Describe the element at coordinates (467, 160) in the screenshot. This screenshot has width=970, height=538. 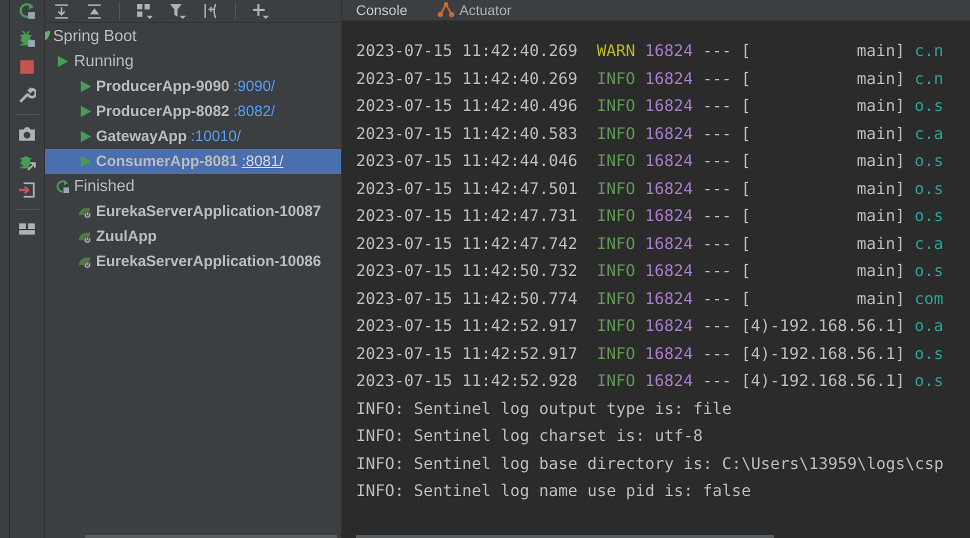
I see `log-timestamp: 2023-07-15 11:42:44.046` at that location.